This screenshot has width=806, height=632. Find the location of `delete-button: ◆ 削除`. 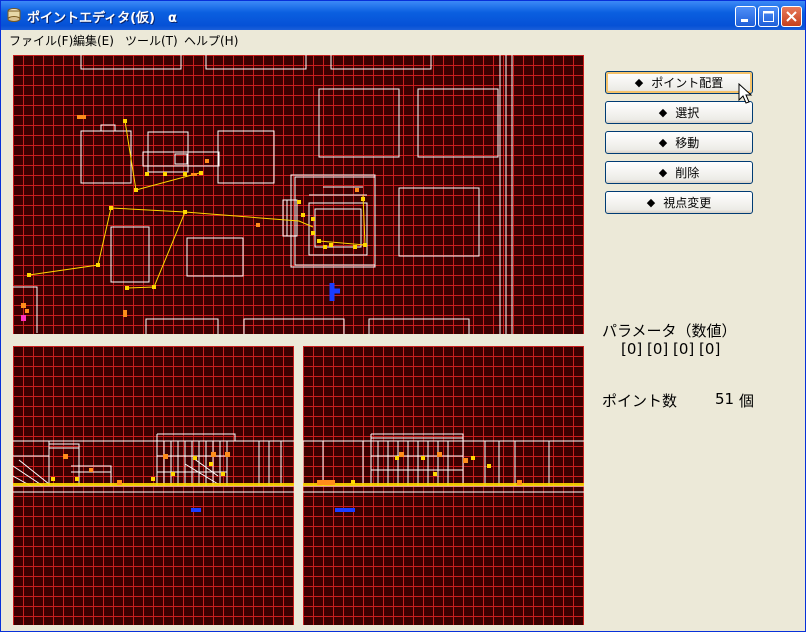

delete-button: ◆ 削除 is located at coordinates (679, 172).